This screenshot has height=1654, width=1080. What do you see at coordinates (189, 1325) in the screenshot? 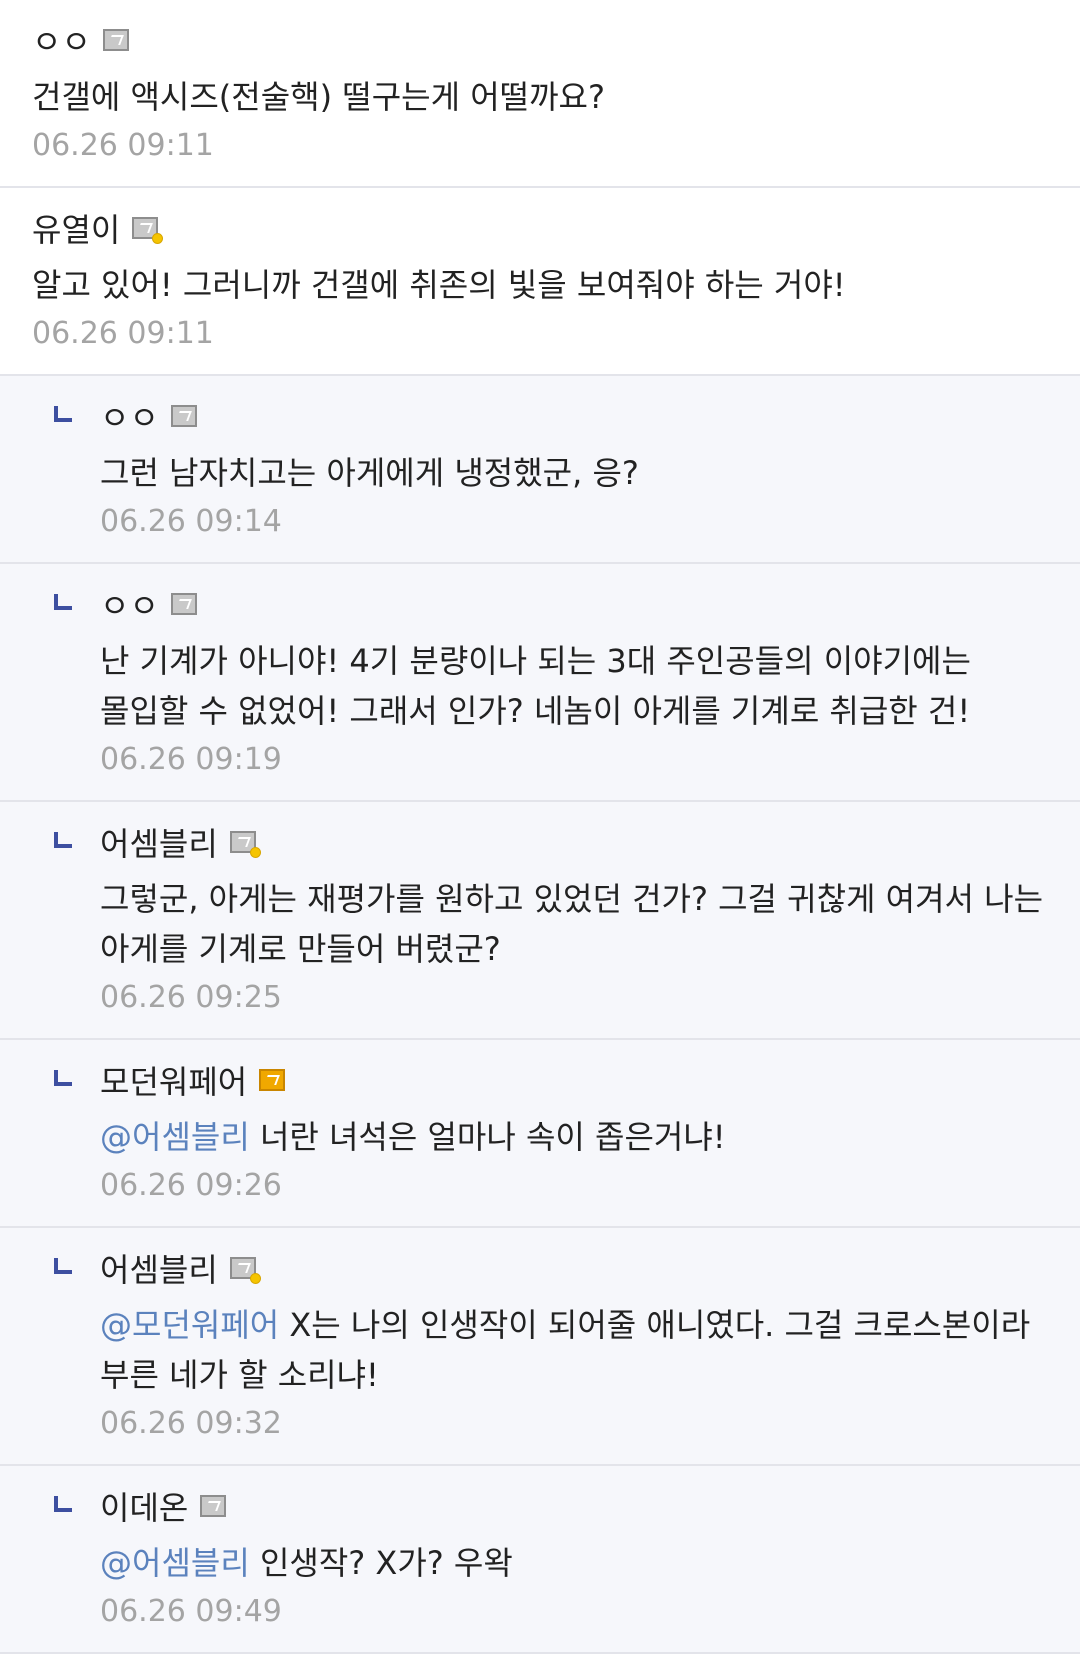
I see `mention-link: @모던워페어` at bounding box center [189, 1325].